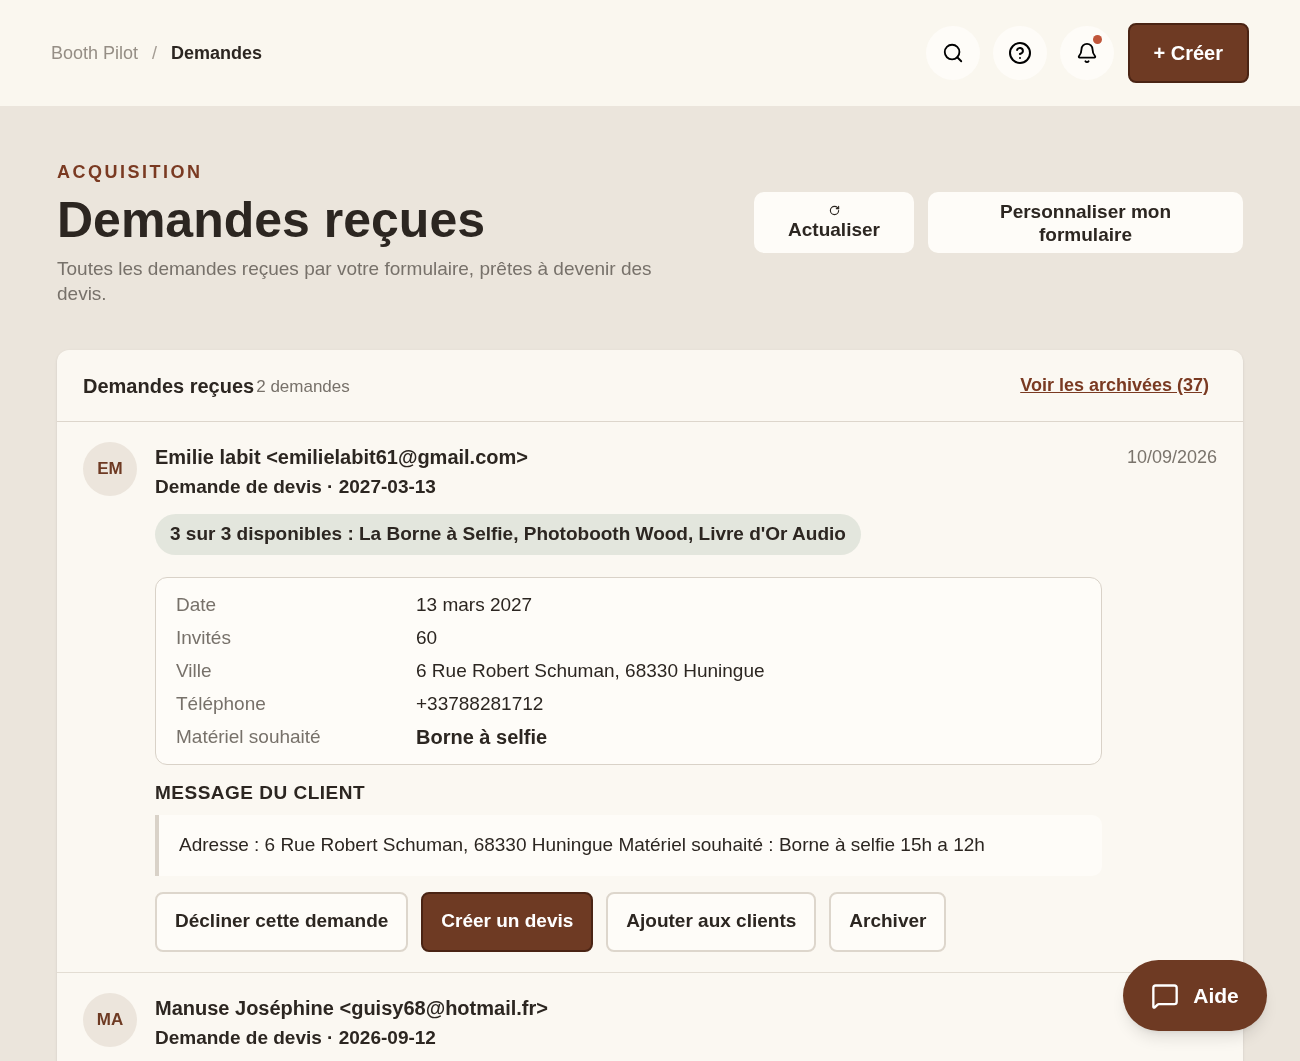 This screenshot has width=1300, height=1061. What do you see at coordinates (427, 637) in the screenshot?
I see `detail-value: 60` at bounding box center [427, 637].